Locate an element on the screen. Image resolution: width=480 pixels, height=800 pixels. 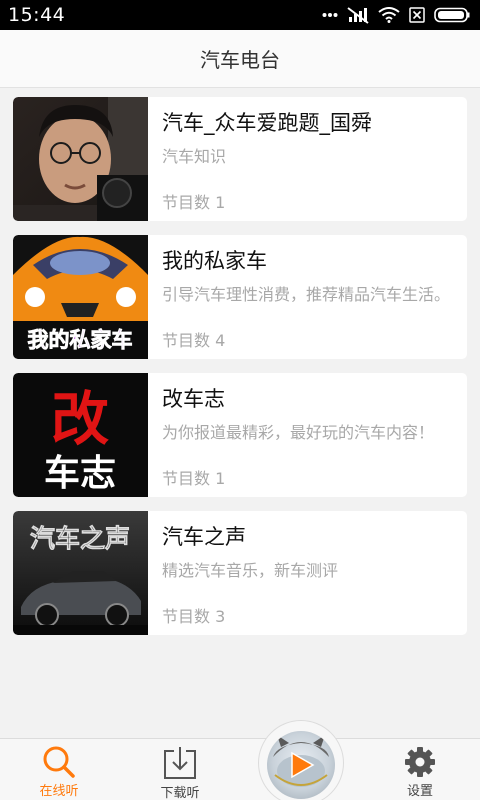
tab-label: 设置 is located at coordinates (419, 791).